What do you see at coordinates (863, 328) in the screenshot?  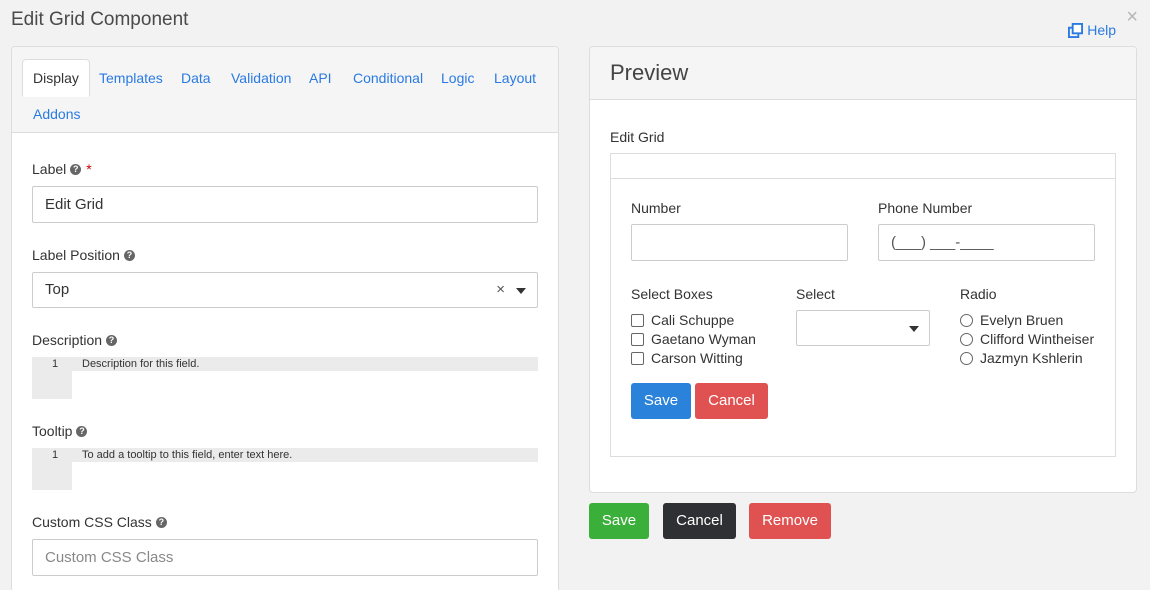 I see `select-dropdown` at bounding box center [863, 328].